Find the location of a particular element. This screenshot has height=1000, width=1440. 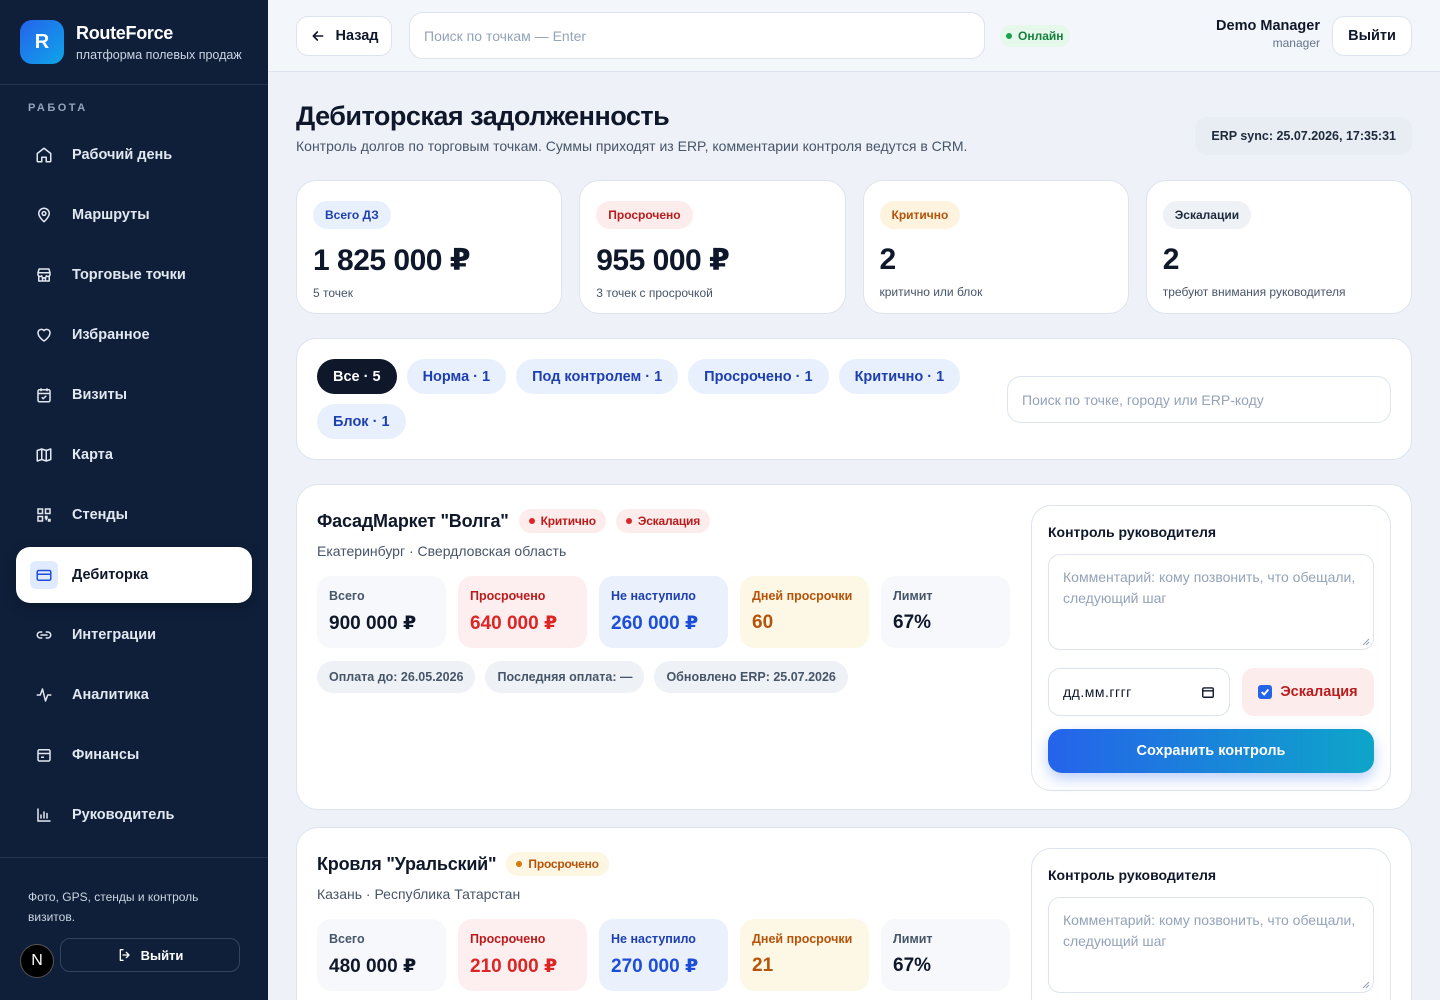

stat-note: требуют внимания руководителя is located at coordinates (1254, 292).